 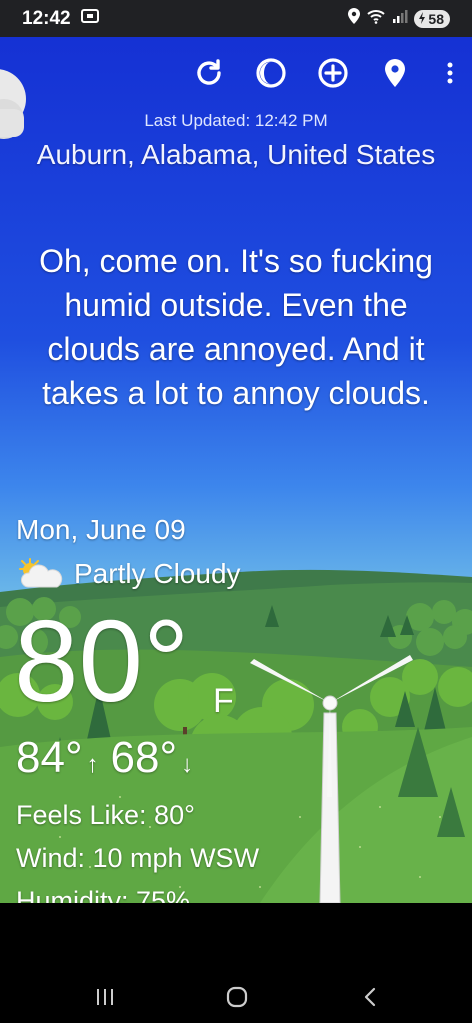 I want to click on high-low-row: 84° ↑ 68° ↓, so click(x=104, y=758).